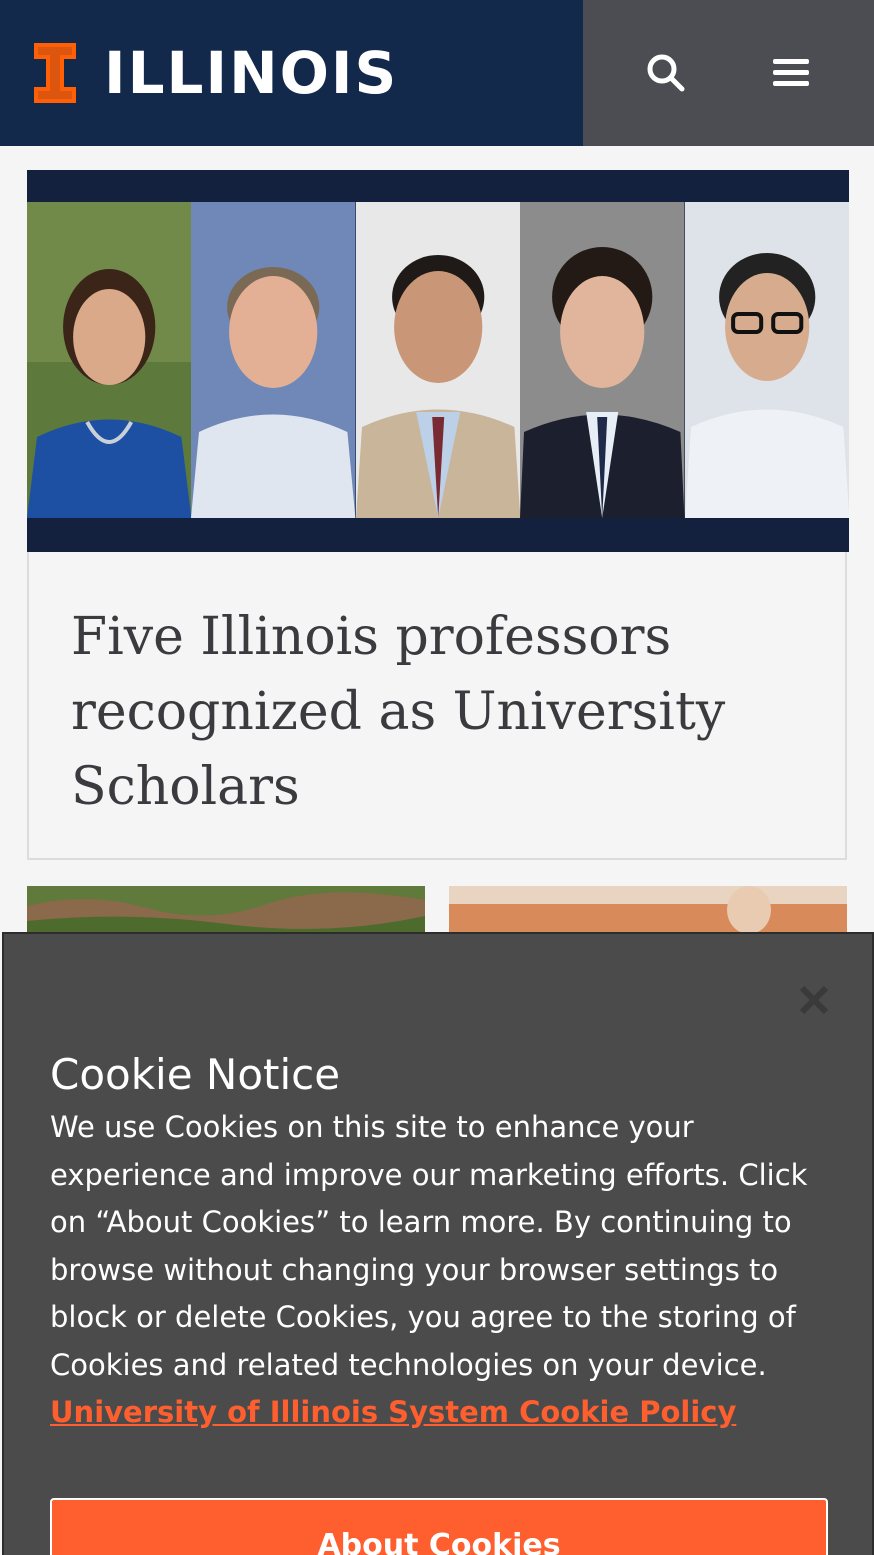 This screenshot has width=874, height=1555. Describe the element at coordinates (371, 637) in the screenshot. I see `headline-line: Five Illinois professors` at that location.